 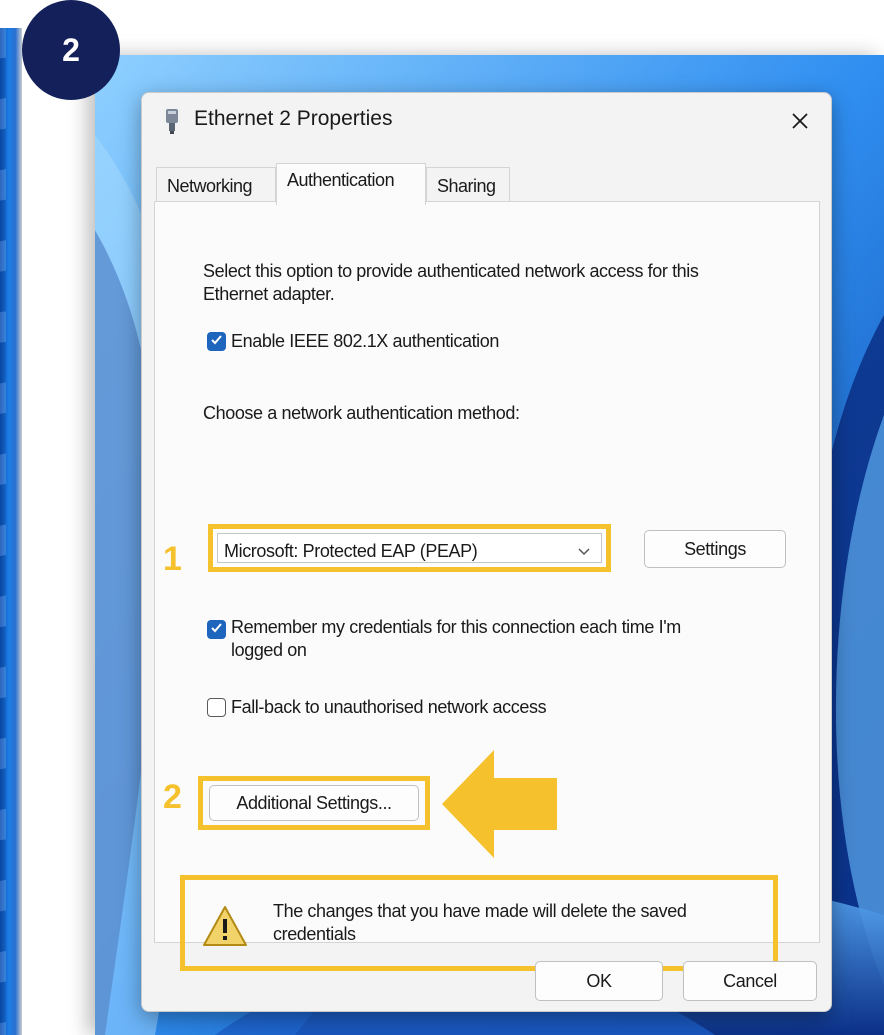 I want to click on enable-8021x-checkbox, so click(x=216, y=341).